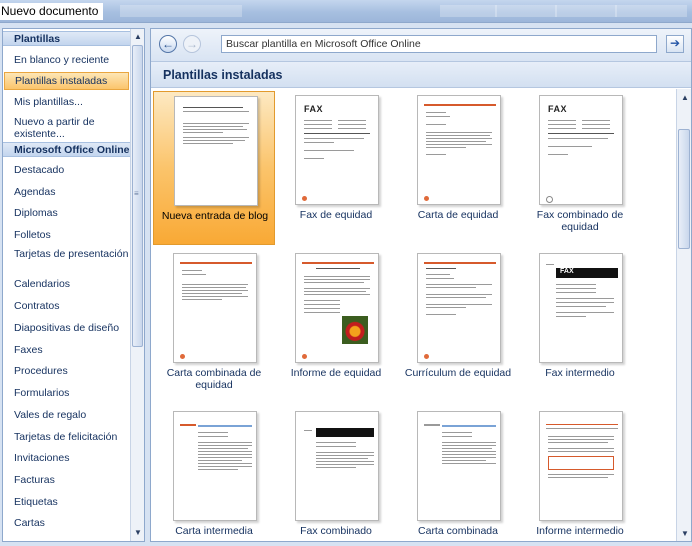  I want to click on header-templates: Plantillas, so click(66, 38).